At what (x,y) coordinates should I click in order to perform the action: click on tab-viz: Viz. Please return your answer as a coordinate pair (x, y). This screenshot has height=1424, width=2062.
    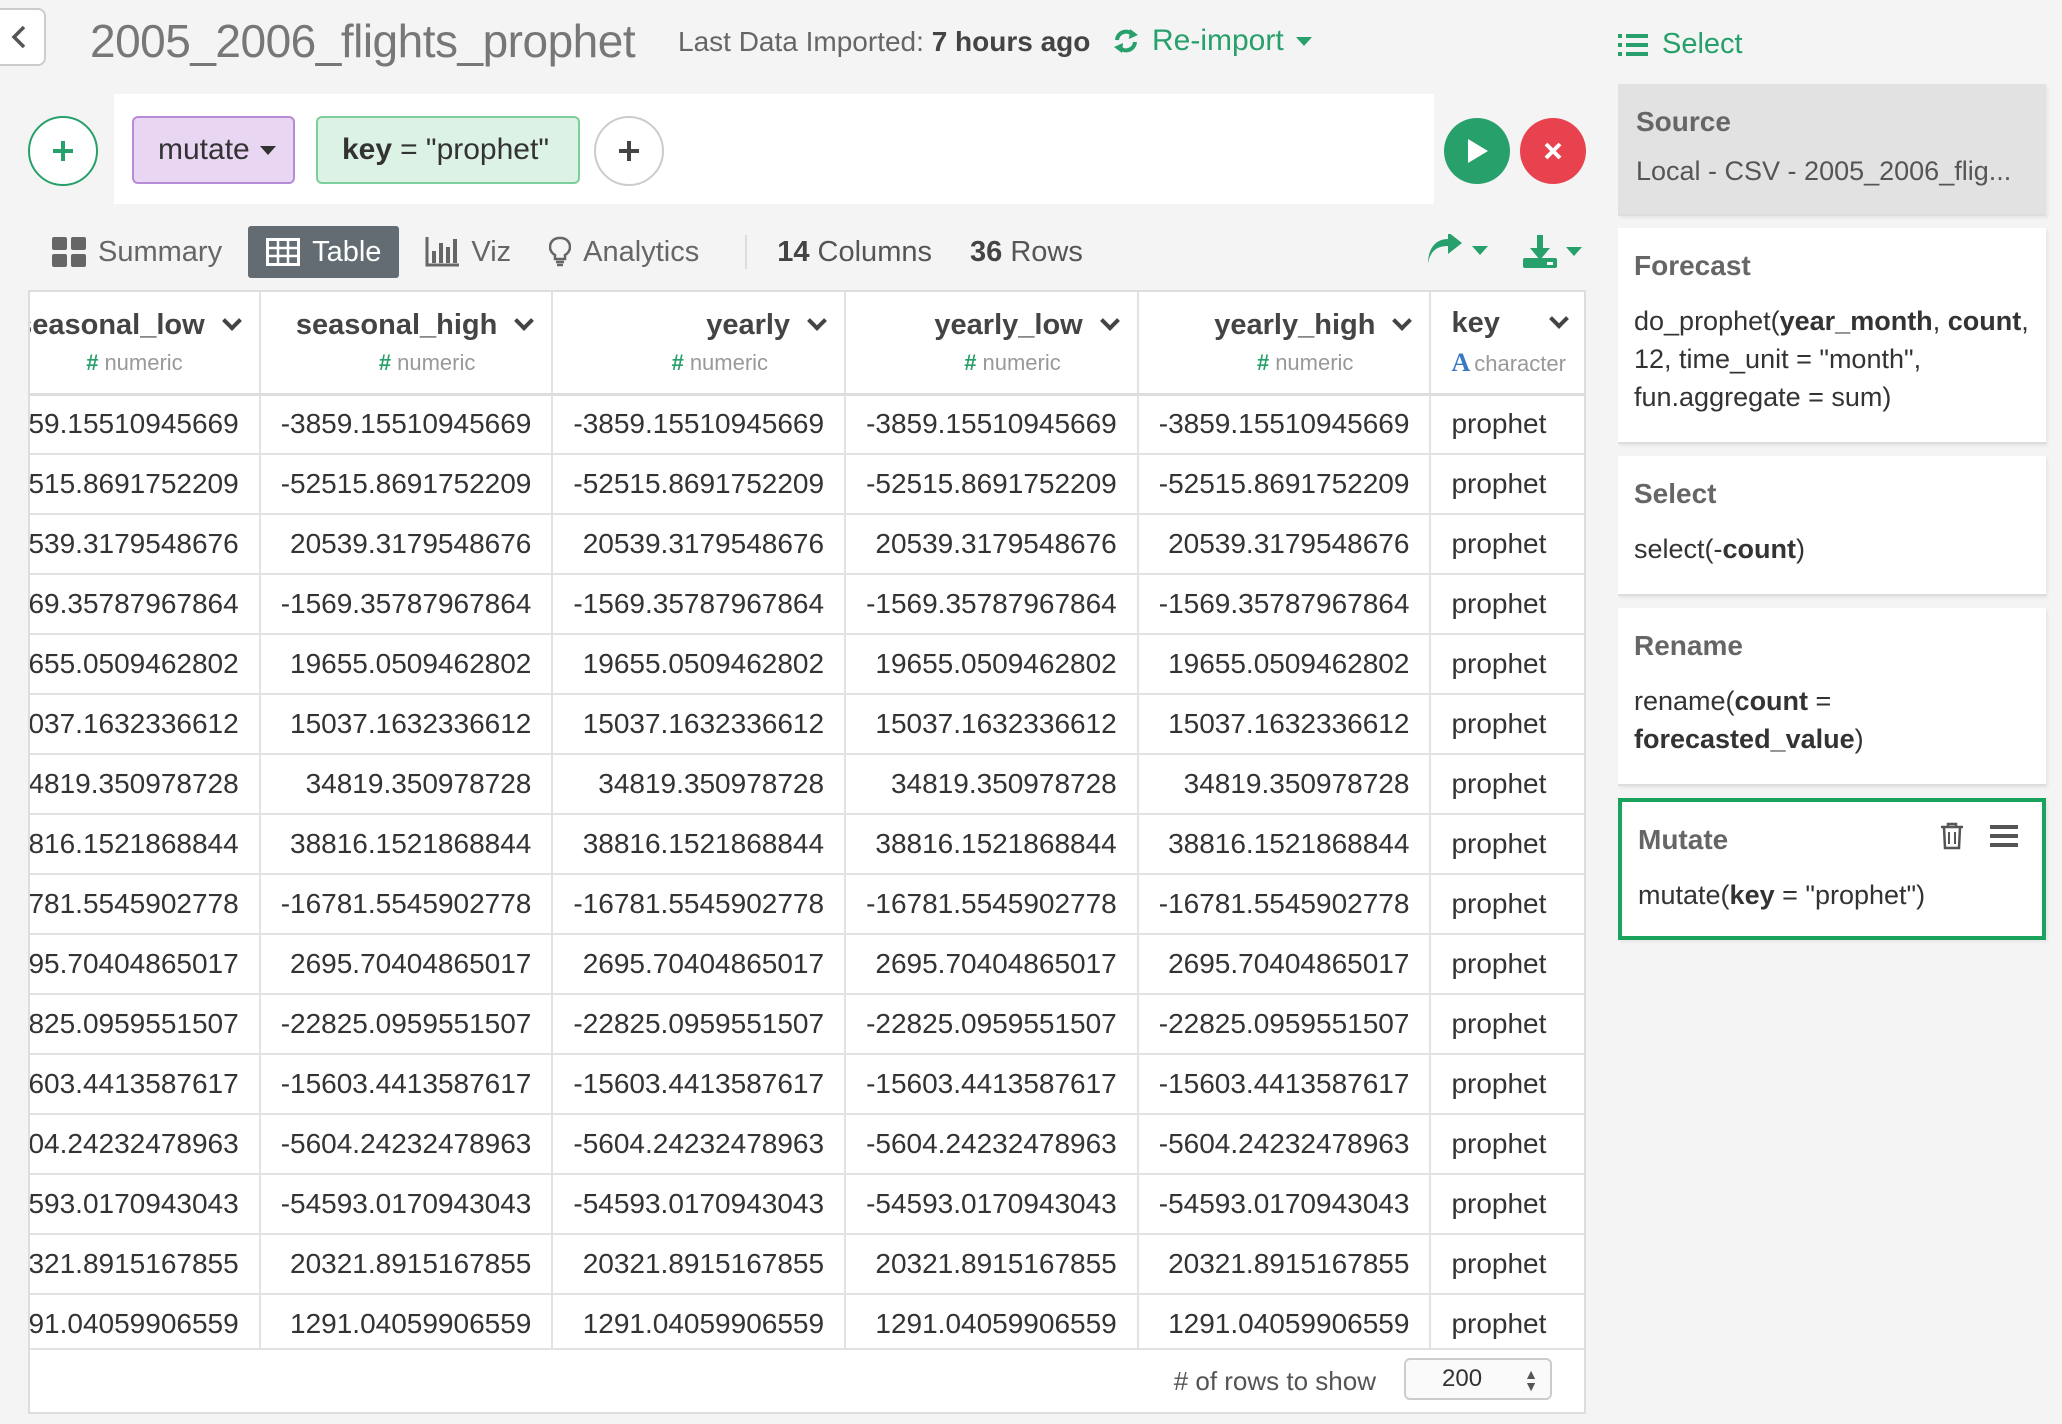
    Looking at the image, I should click on (468, 252).